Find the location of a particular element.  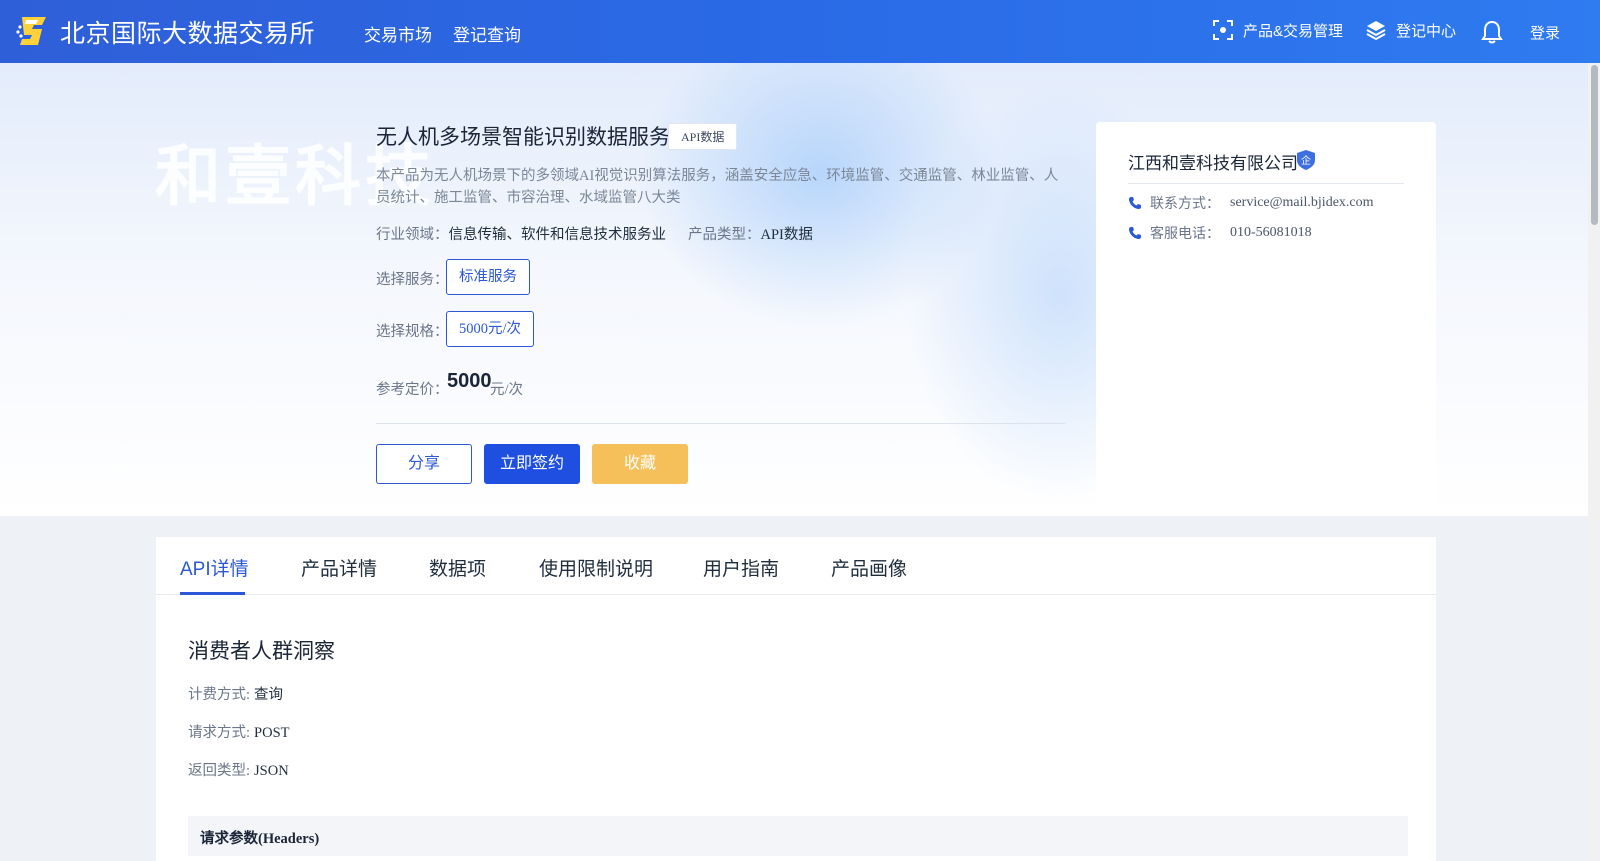

sign-now-button: 立即签约 is located at coordinates (532, 464).